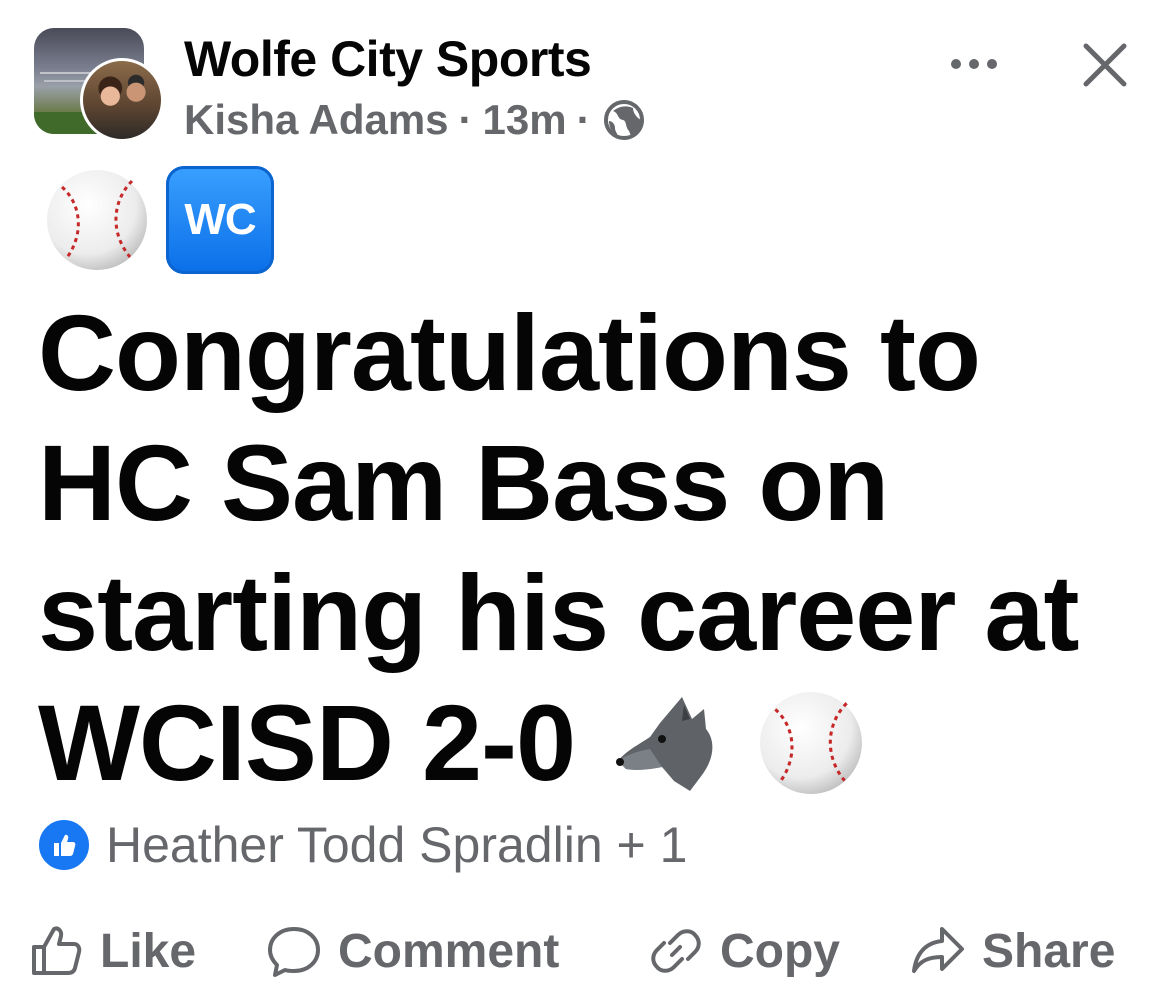 This screenshot has height=994, width=1169. Describe the element at coordinates (463, 482) in the screenshot. I see `post-body-line: HC Sam Bass on` at that location.